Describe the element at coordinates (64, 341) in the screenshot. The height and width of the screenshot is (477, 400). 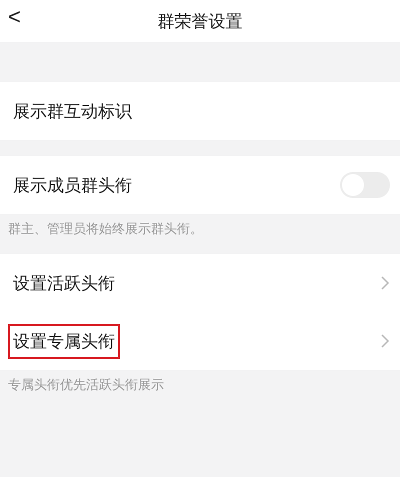
I see `setting-label: 设置专属头衔` at that location.